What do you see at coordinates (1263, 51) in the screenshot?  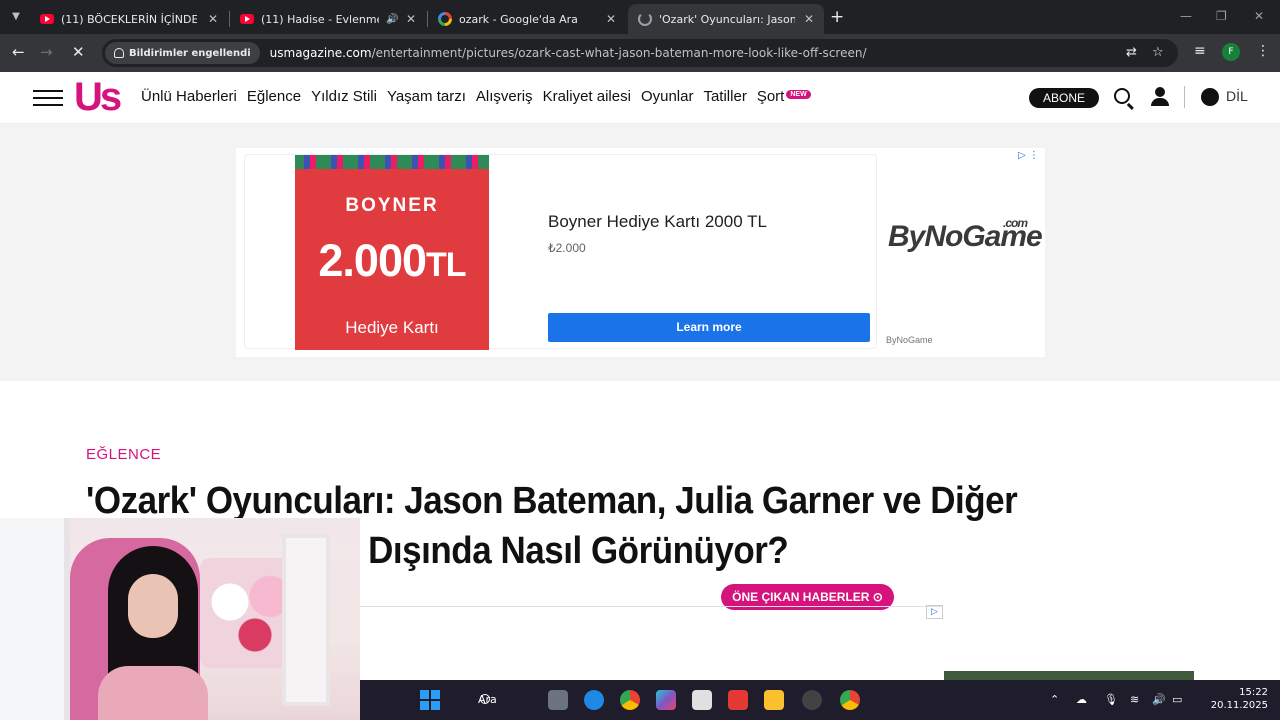 I see `browser-menu-icon: ⋮` at bounding box center [1263, 51].